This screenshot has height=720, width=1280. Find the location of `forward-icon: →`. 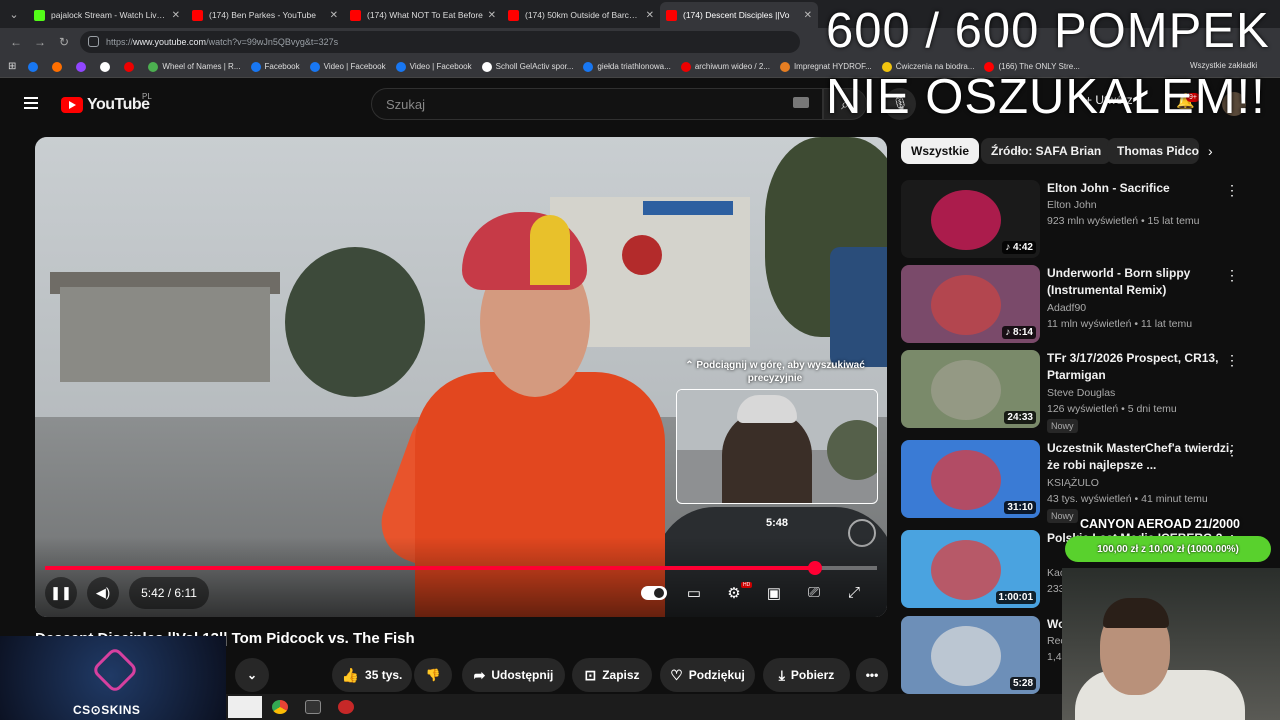

forward-icon: → is located at coordinates (40, 42).